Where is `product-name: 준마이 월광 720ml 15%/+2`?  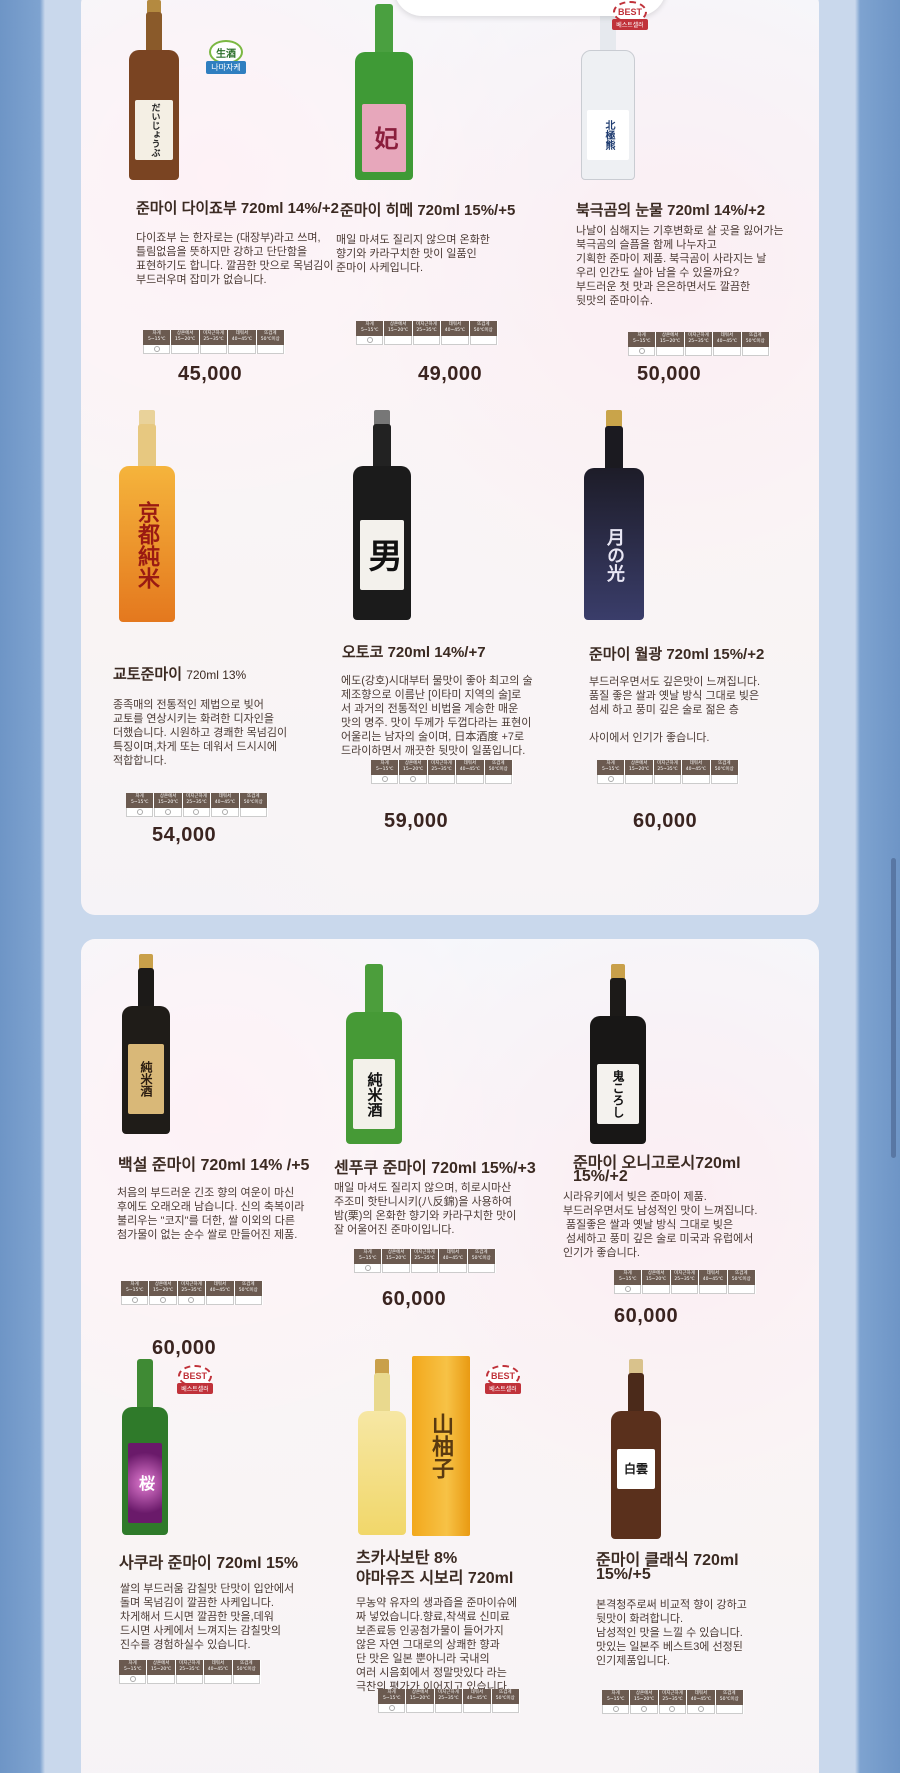 product-name: 준마이 월광 720ml 15%/+2 is located at coordinates (677, 654).